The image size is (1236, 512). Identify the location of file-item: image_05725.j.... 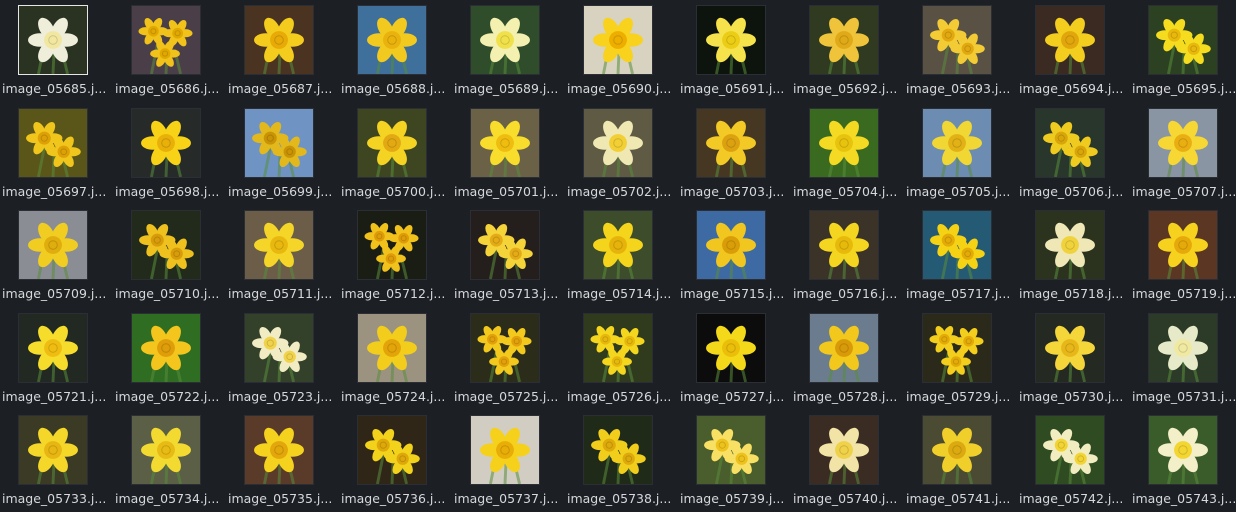
(508, 358).